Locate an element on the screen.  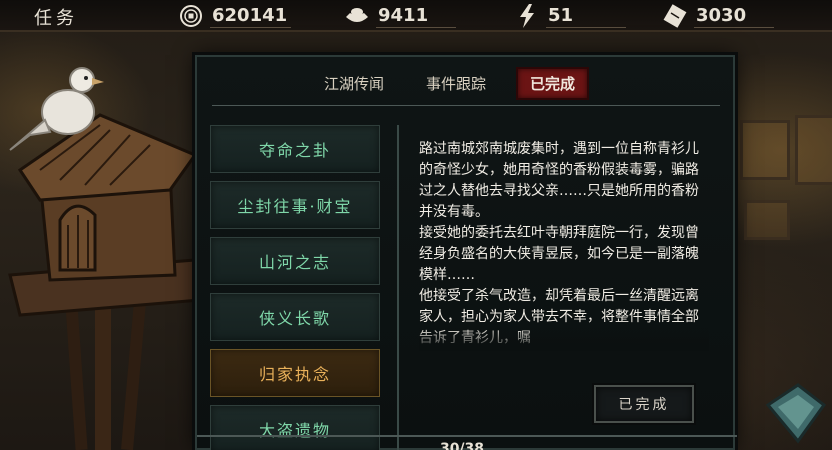
silver-count: 9411 is located at coordinates (416, 16).